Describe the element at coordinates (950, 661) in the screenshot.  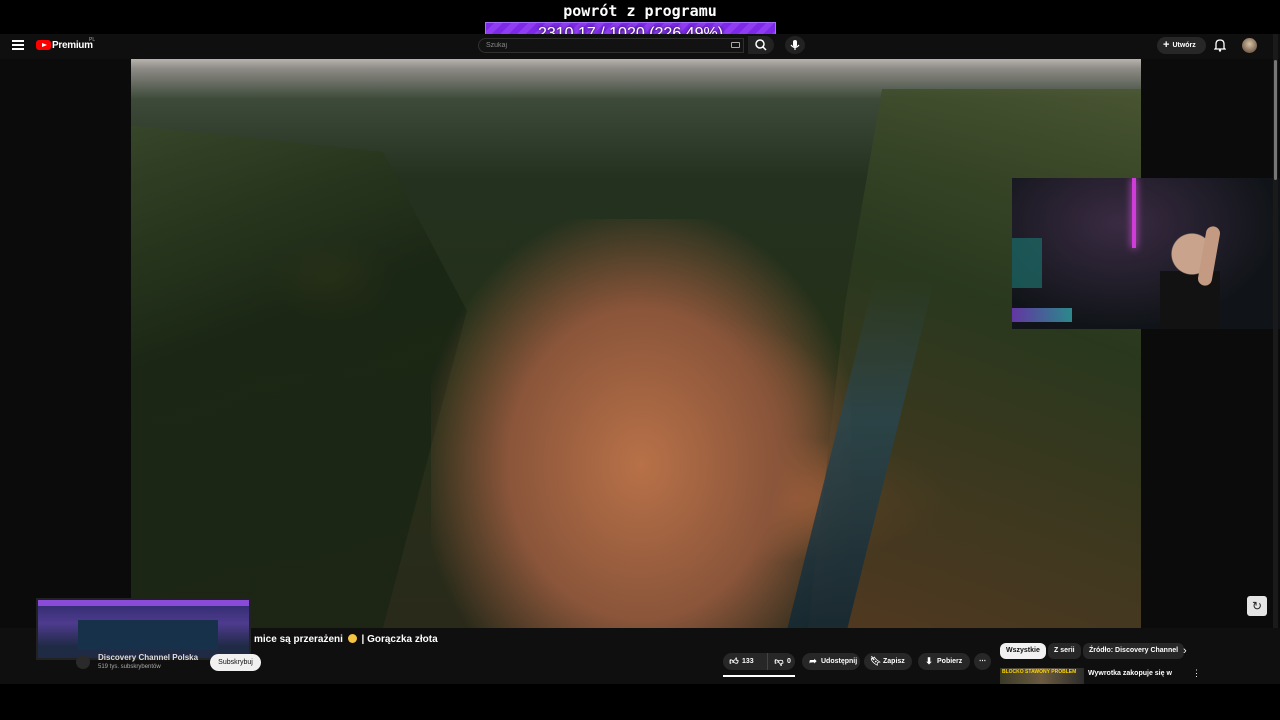
I see `download-label: Pobierz` at that location.